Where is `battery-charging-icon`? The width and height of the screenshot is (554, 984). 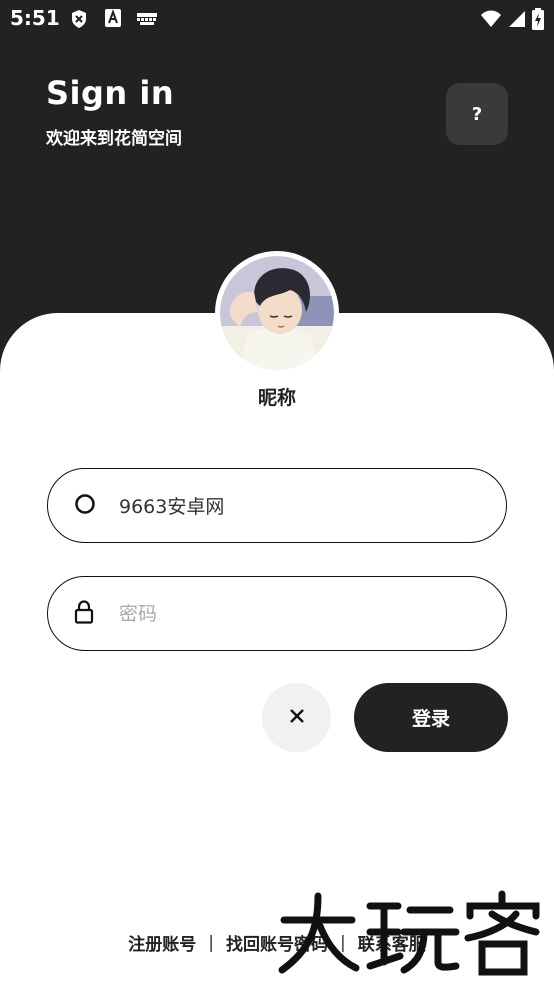 battery-charging-icon is located at coordinates (538, 21).